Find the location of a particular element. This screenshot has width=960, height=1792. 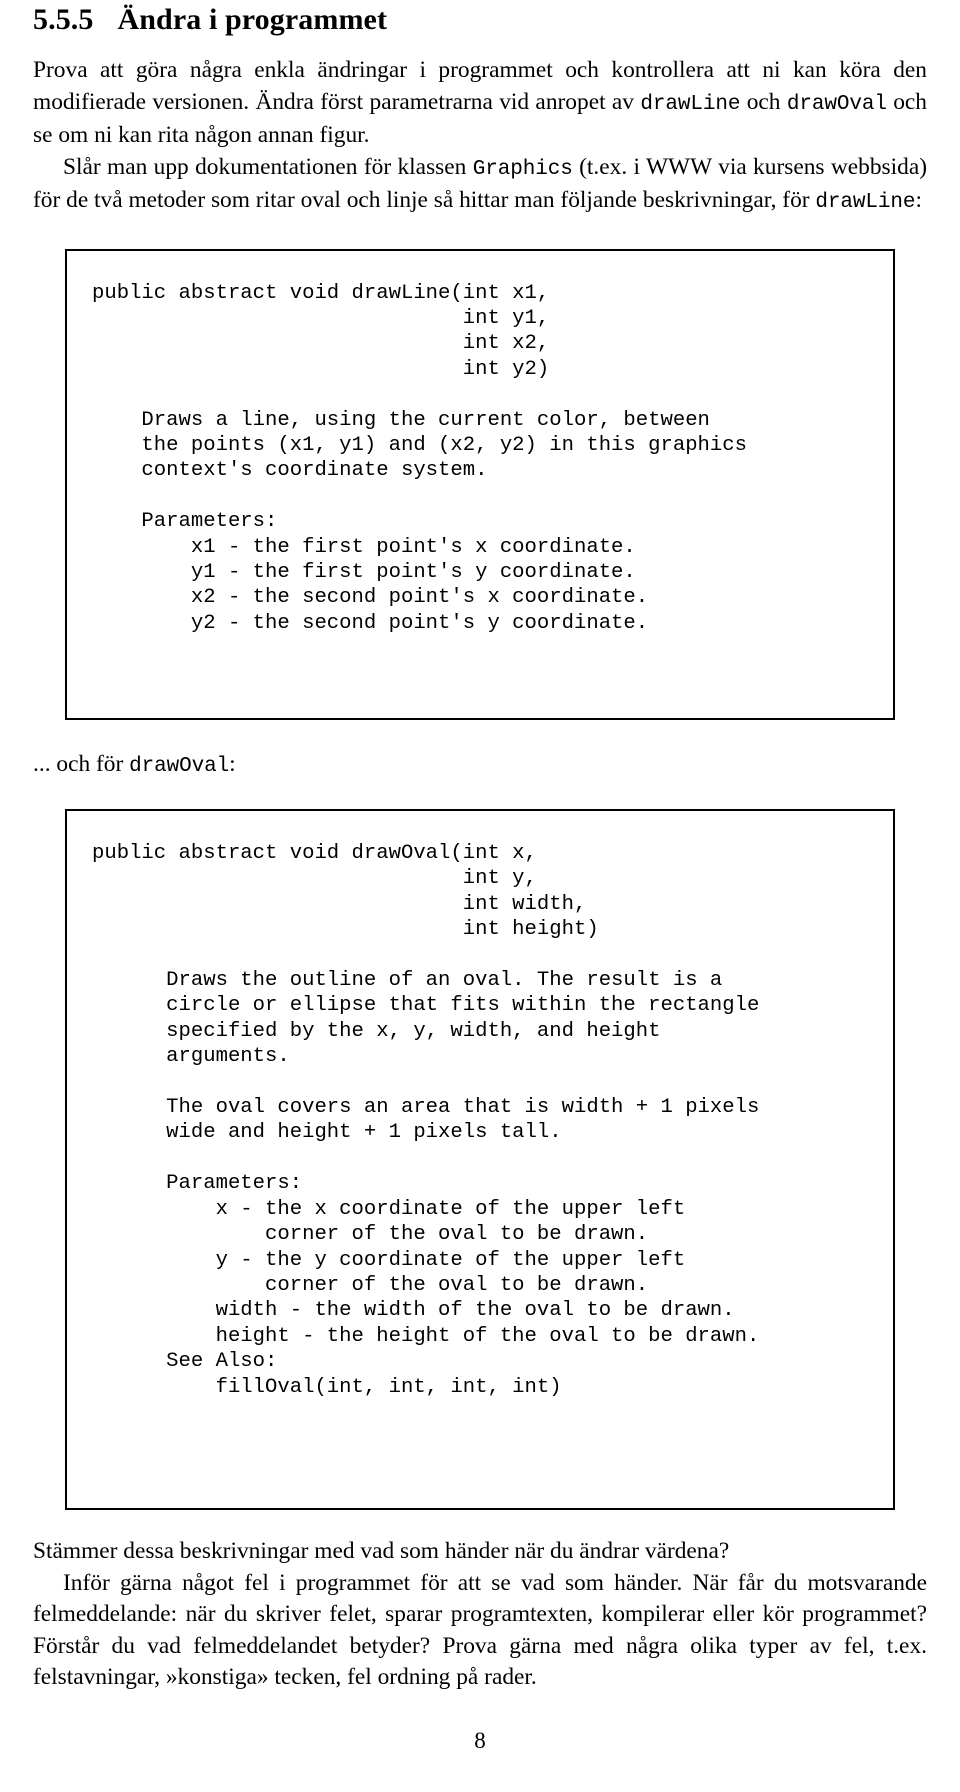

inline-code-drawoval: drawOval is located at coordinates (836, 104).